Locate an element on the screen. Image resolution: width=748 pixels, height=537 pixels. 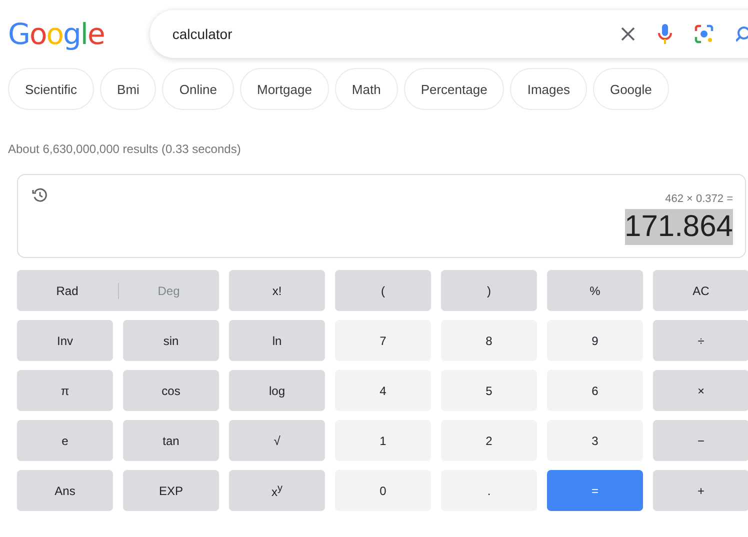
calculator-key: sin is located at coordinates (171, 340).